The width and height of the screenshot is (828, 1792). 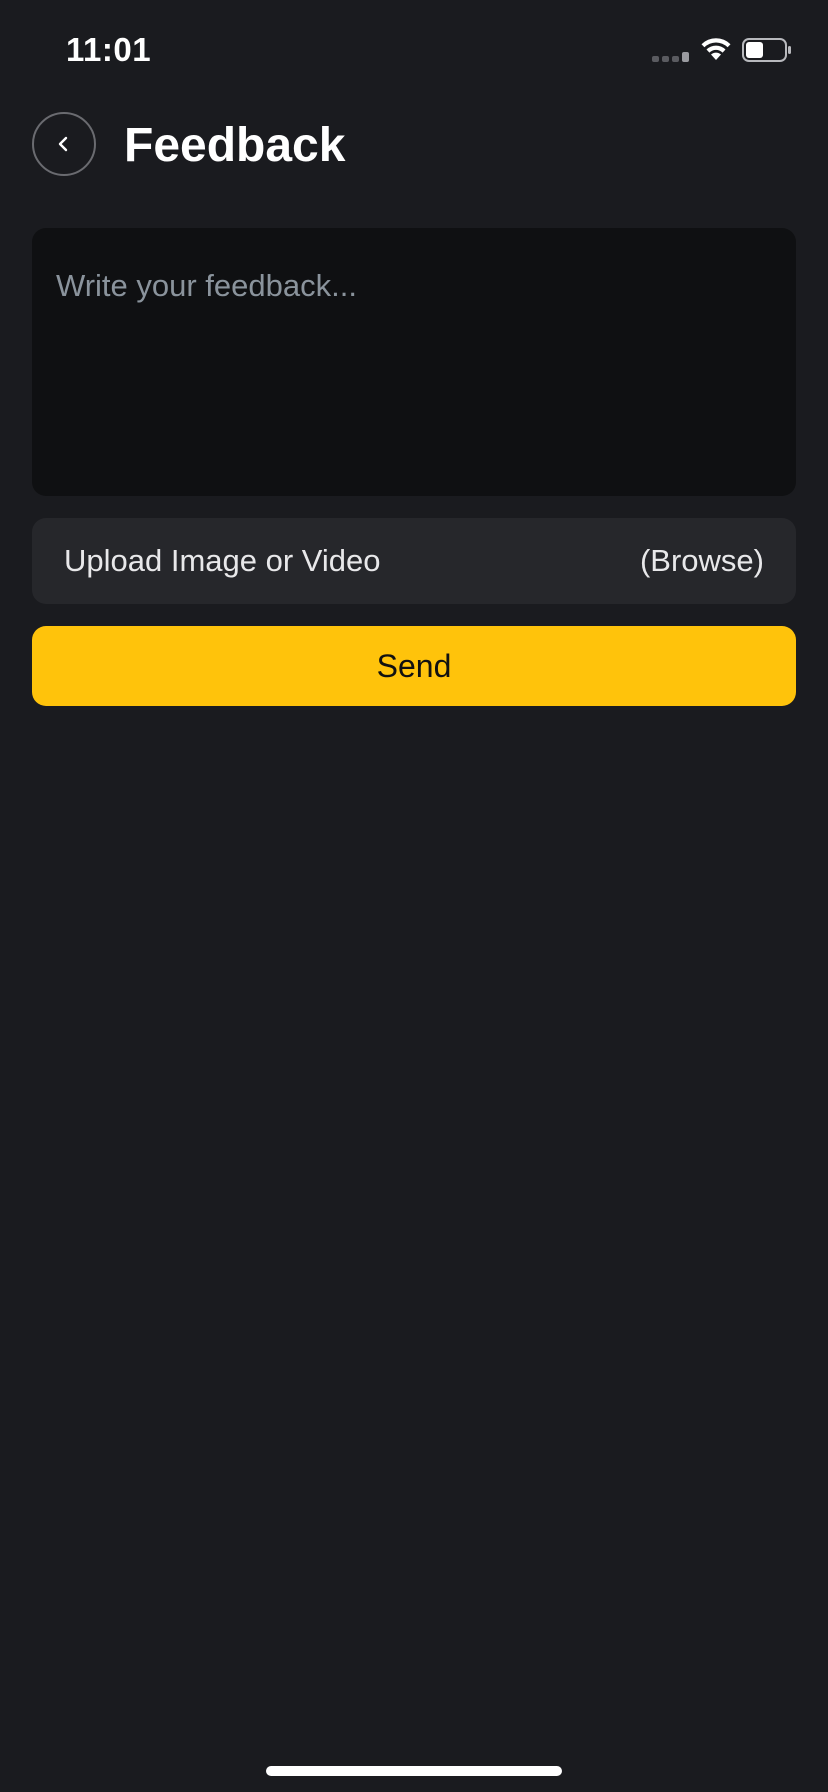 I want to click on back-button, so click(x=64, y=144).